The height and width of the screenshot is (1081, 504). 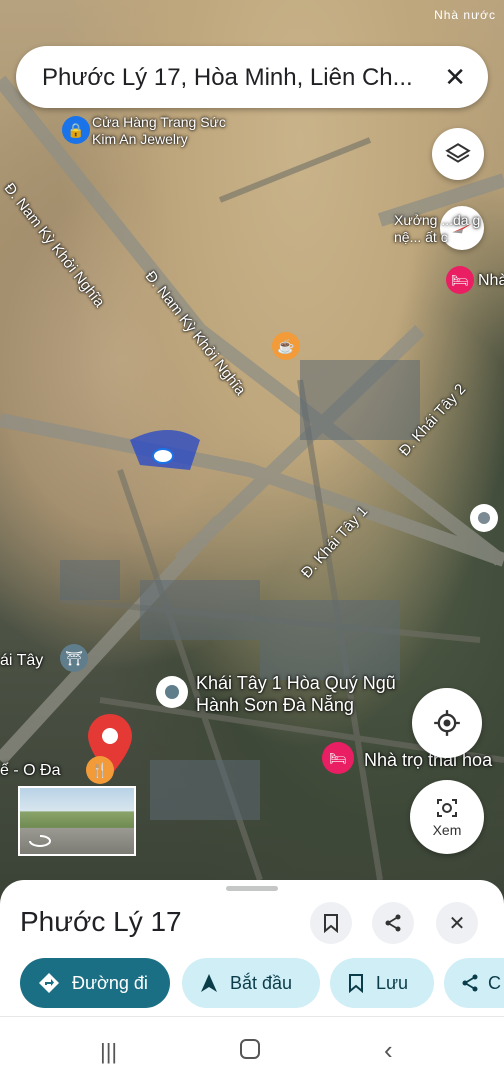 What do you see at coordinates (447, 830) in the screenshot?
I see `view-button-label: Xem` at bounding box center [447, 830].